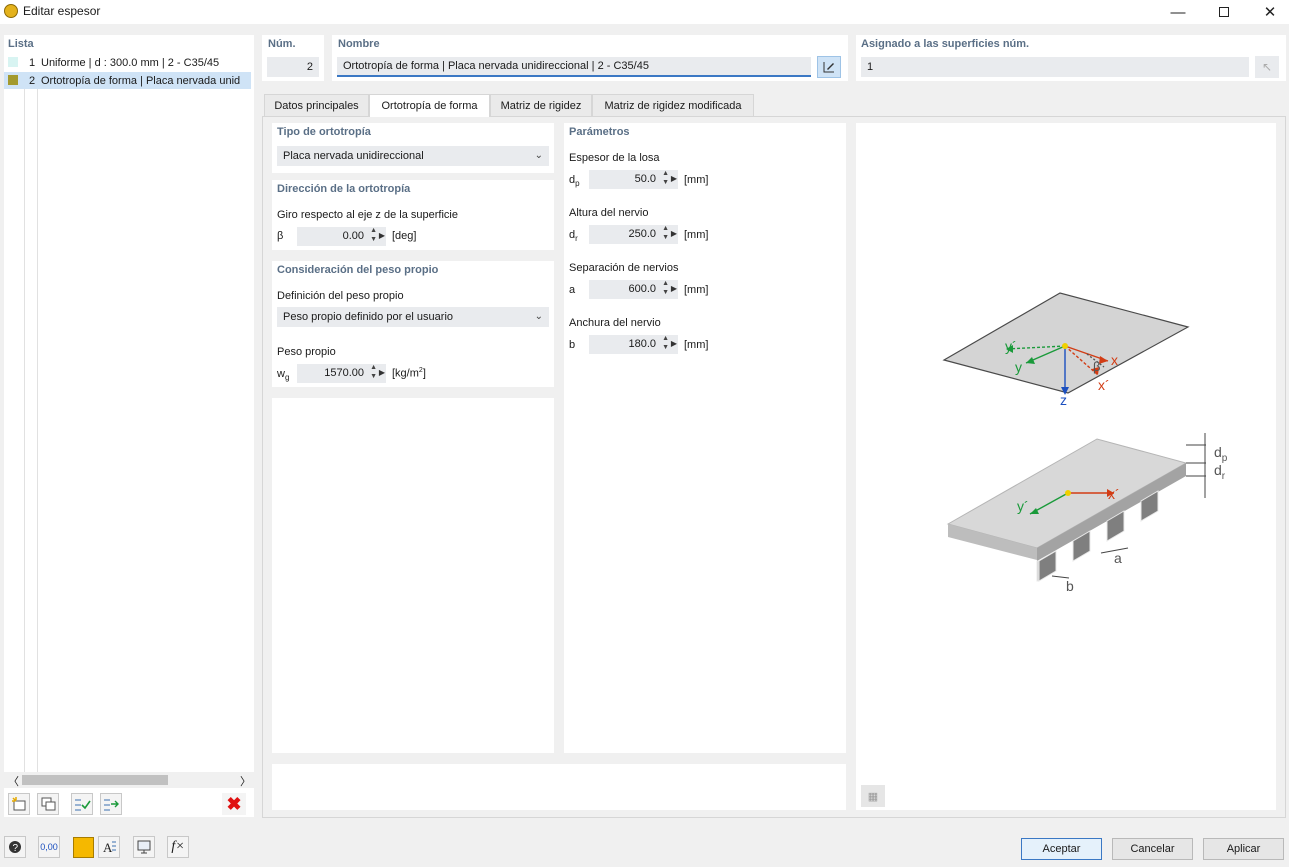  What do you see at coordinates (573, 236) in the screenshot?
I see `param-symbol: dr` at bounding box center [573, 236].